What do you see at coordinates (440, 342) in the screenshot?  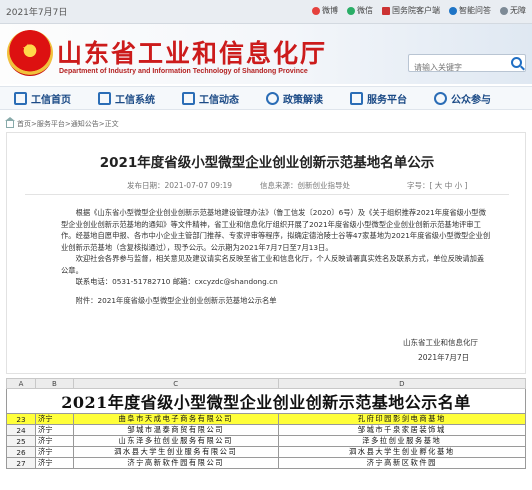 I see `signature-org: 山东省工业和信息化厅` at bounding box center [440, 342].